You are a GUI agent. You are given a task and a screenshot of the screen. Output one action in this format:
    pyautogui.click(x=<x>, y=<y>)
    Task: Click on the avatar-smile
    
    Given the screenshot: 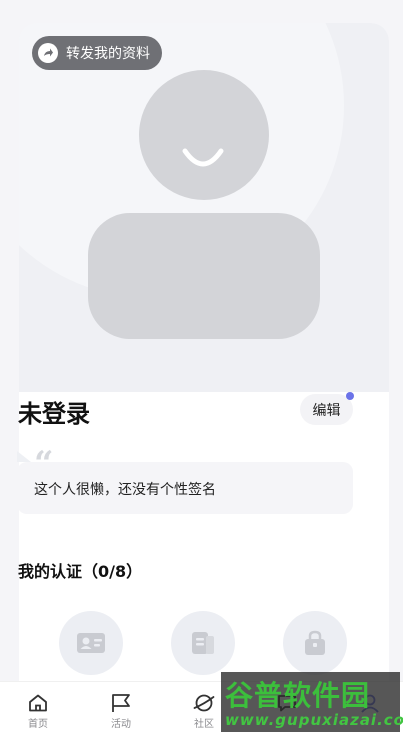 What is the action you would take?
    pyautogui.click(x=203, y=157)
    